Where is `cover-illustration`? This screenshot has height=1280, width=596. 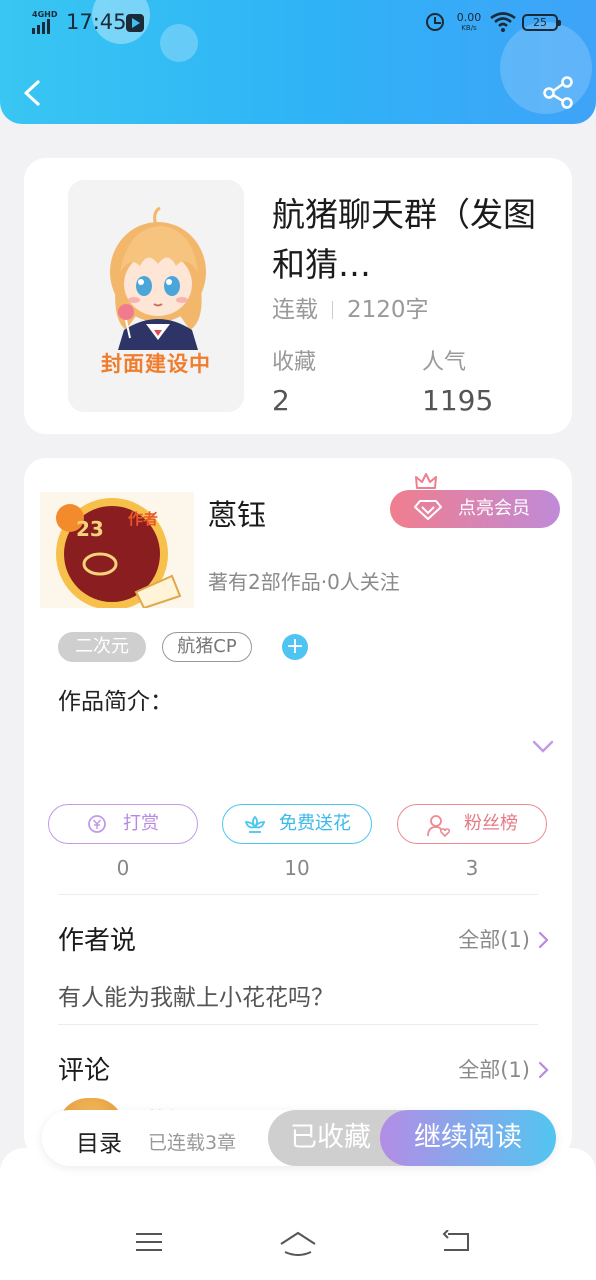 cover-illustration is located at coordinates (158, 278).